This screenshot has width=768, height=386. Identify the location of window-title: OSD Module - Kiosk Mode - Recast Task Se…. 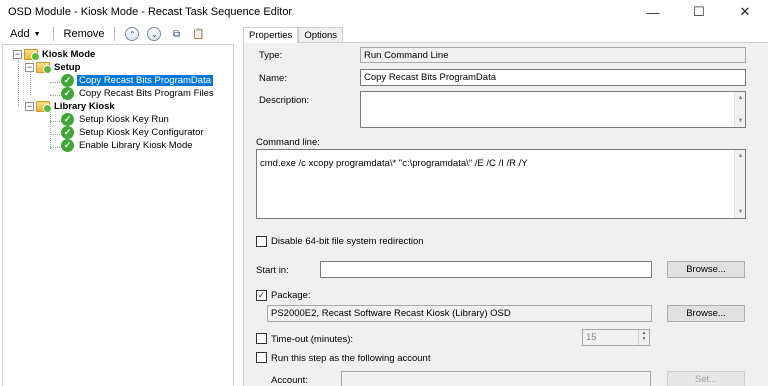
(150, 12).